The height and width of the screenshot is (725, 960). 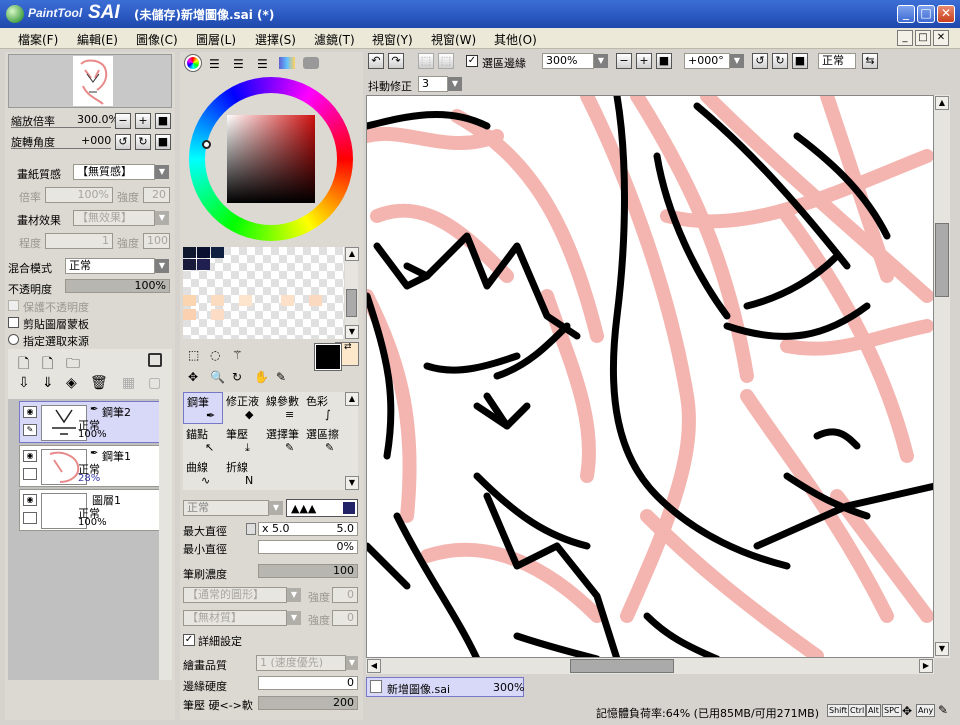 I want to click on angle-select: +000°, so click(x=707, y=61).